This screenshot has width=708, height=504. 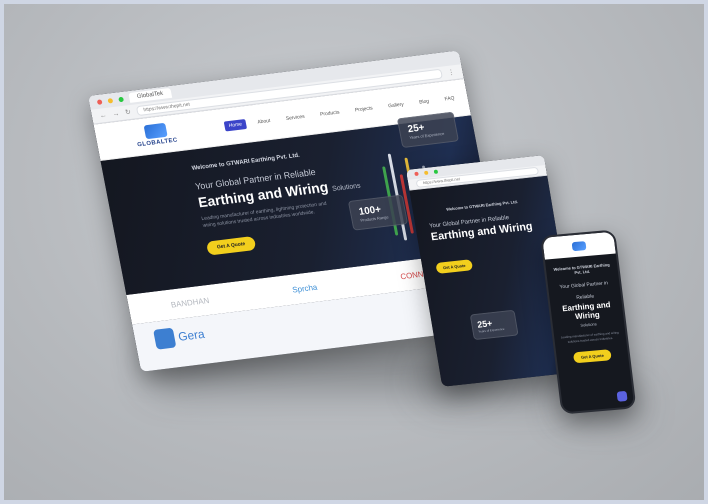 What do you see at coordinates (304, 288) in the screenshot?
I see `partner-logo-2: Sprcha` at bounding box center [304, 288].